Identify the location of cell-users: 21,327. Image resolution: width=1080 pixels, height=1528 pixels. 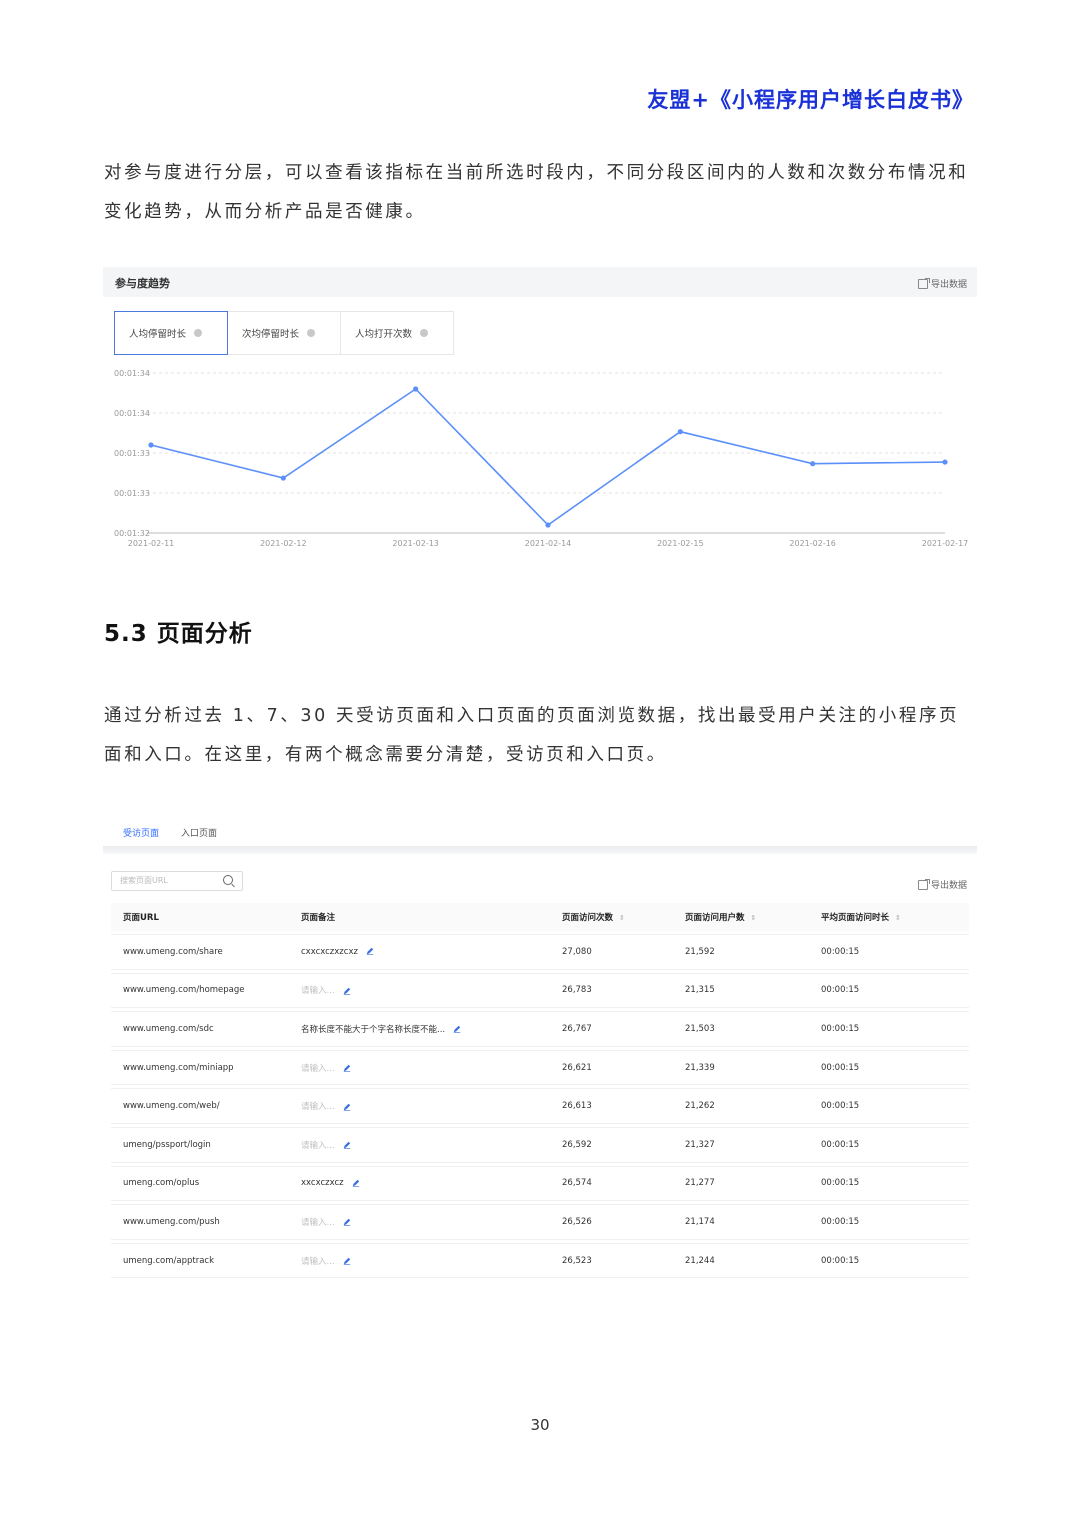
(752, 1144).